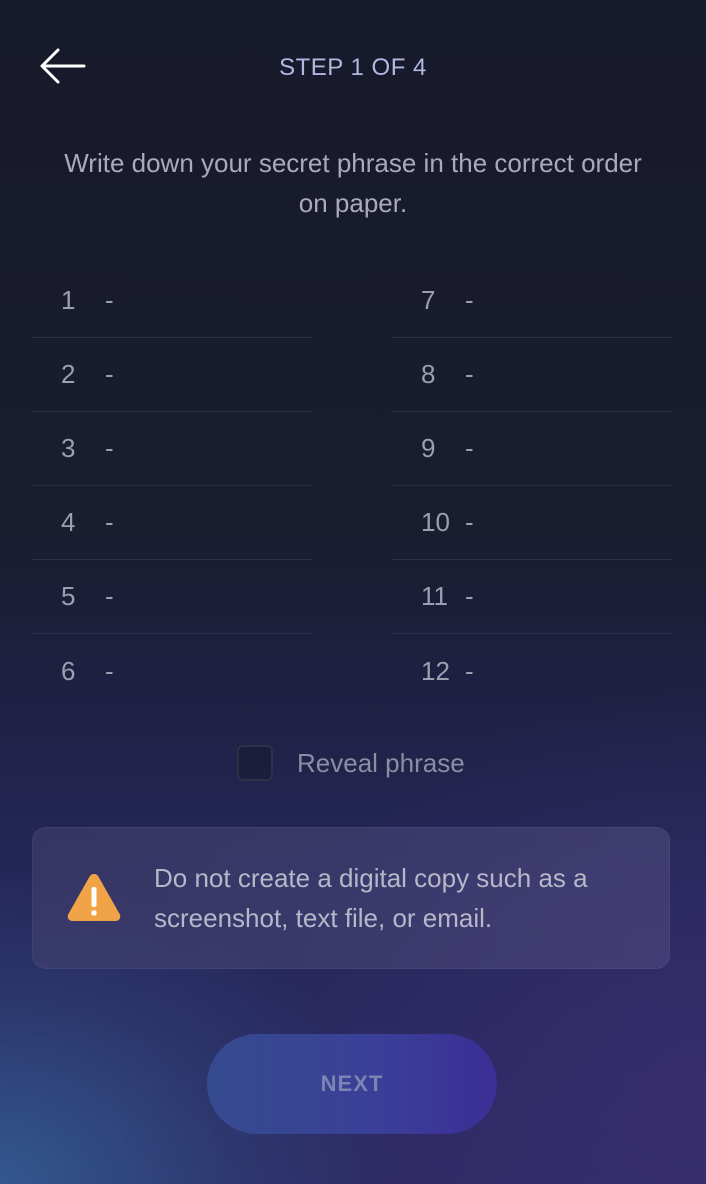 The height and width of the screenshot is (1184, 706). I want to click on word-number: 10, so click(435, 522).